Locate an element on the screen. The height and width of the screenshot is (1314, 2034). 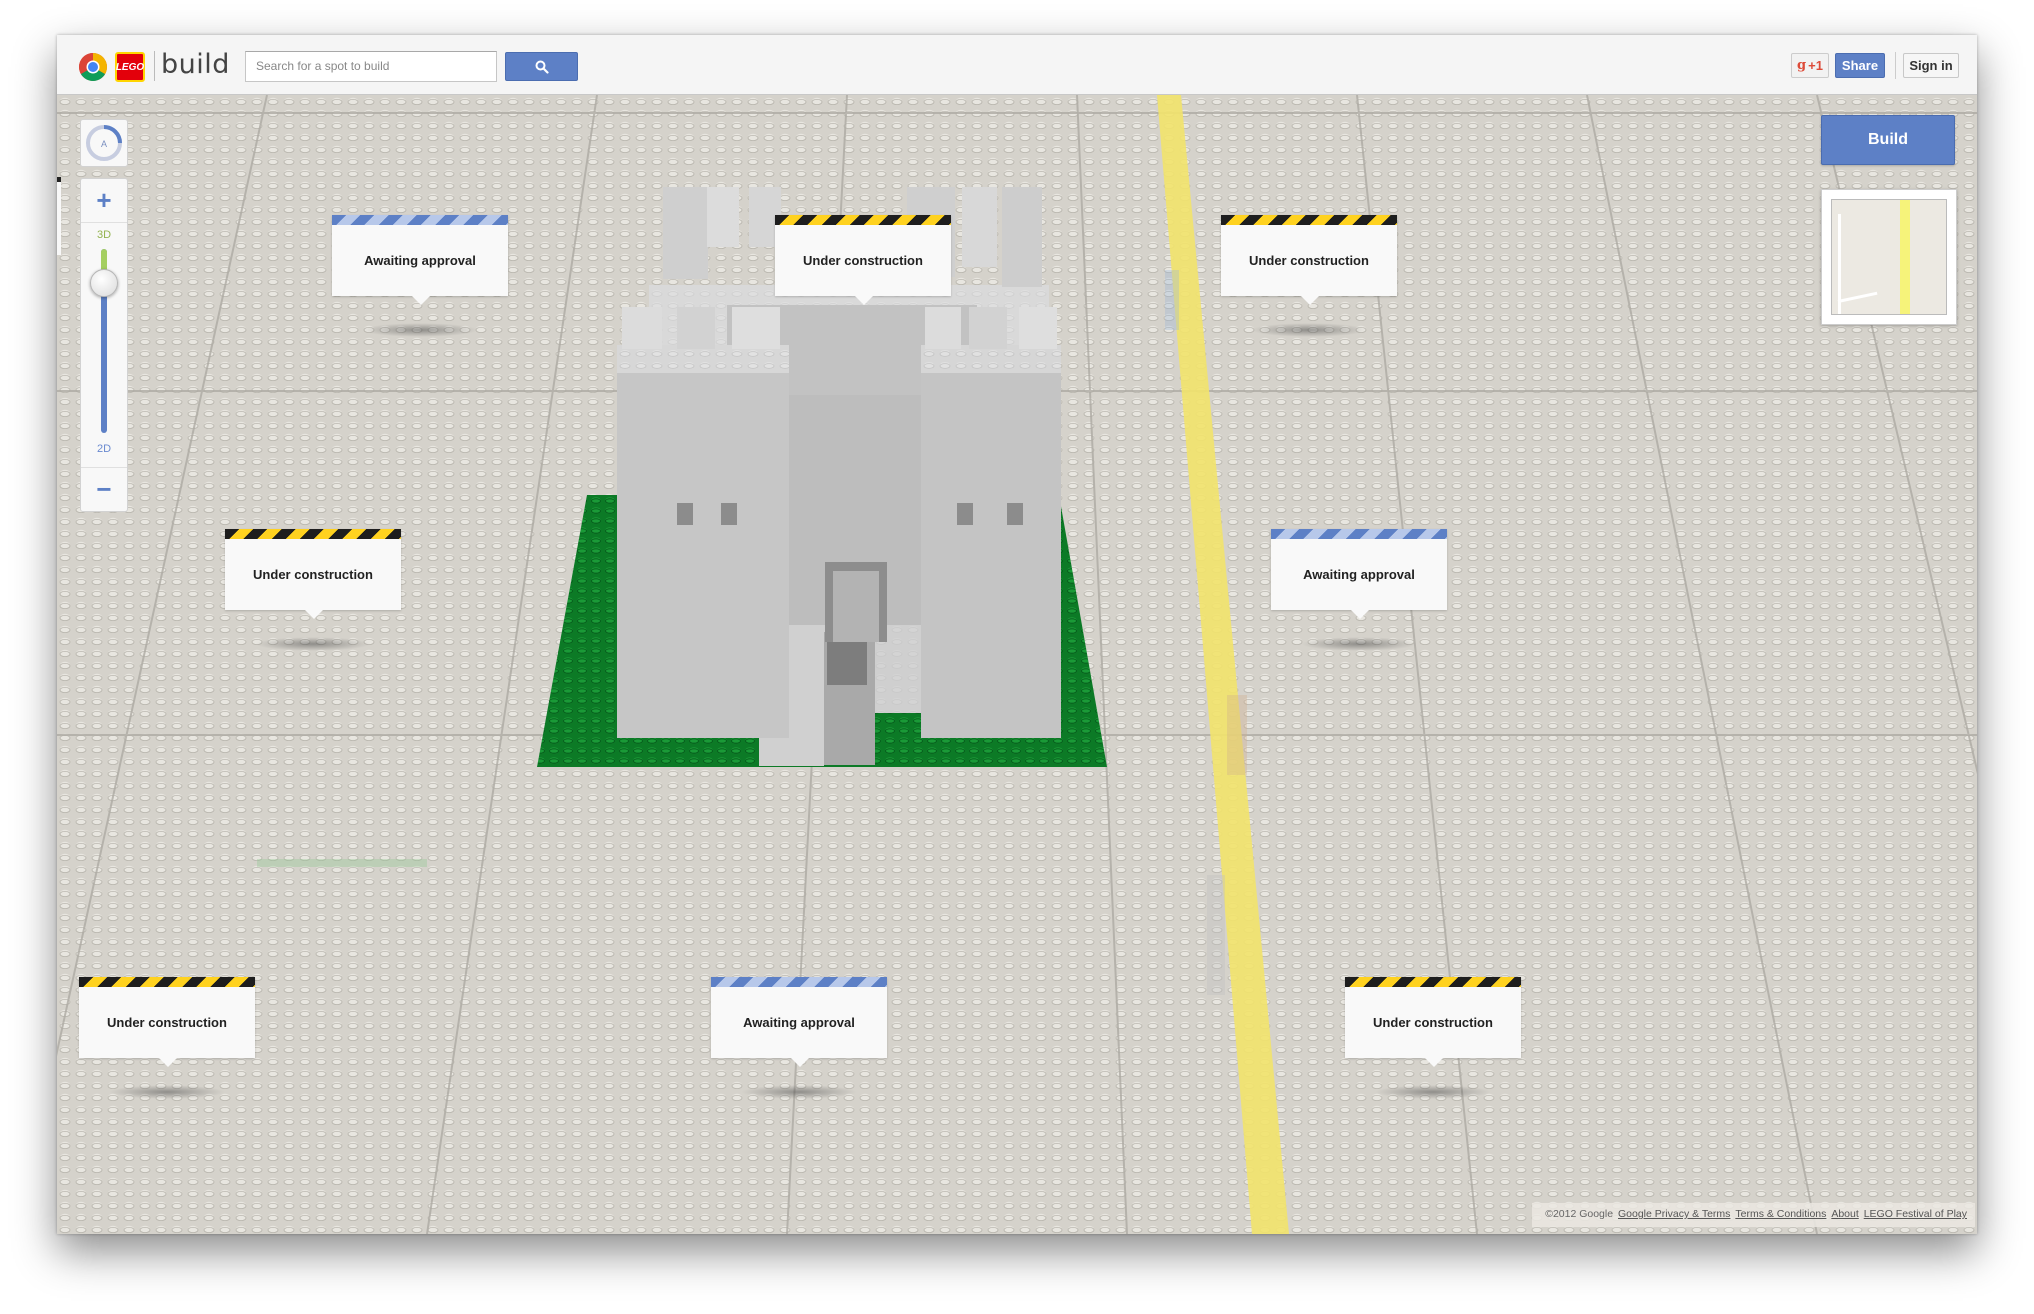
privacy-terms-link: Google Privacy & Terms is located at coordinates (1674, 1214).